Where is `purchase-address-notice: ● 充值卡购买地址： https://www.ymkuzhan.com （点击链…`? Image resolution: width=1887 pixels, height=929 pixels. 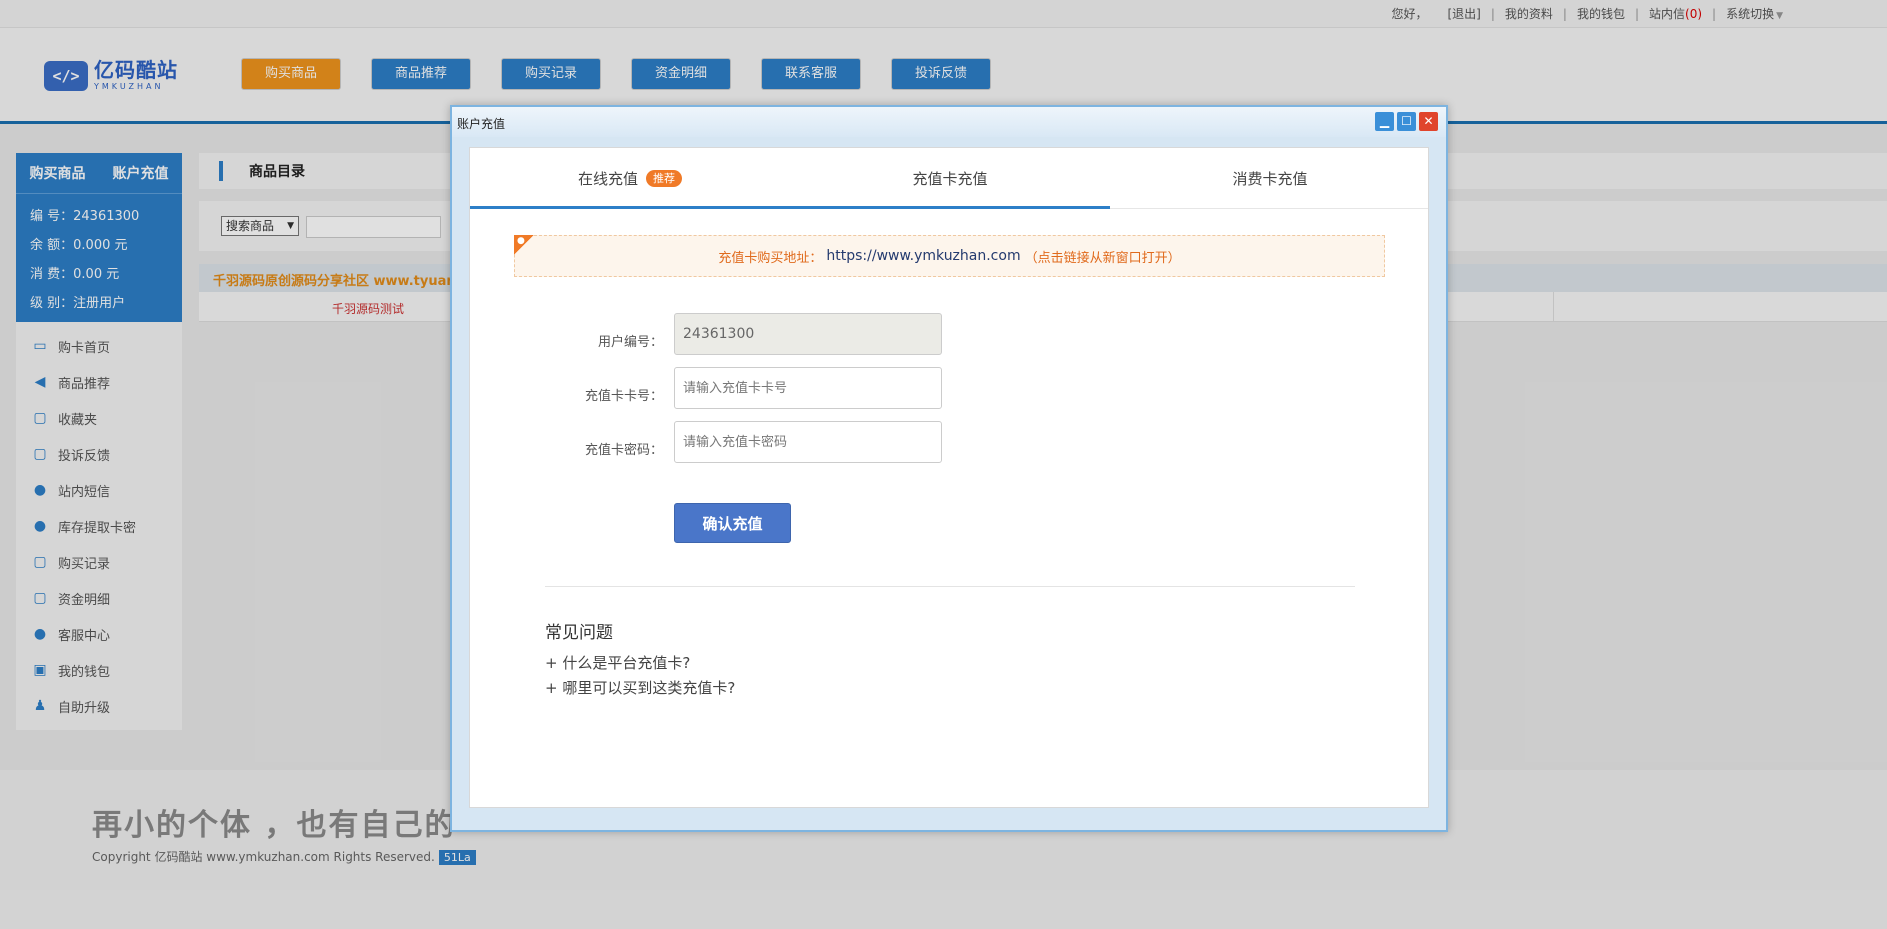
purchase-address-notice: ● 充值卡购买地址： https://www.ymkuzhan.com （点击链… is located at coordinates (949, 256).